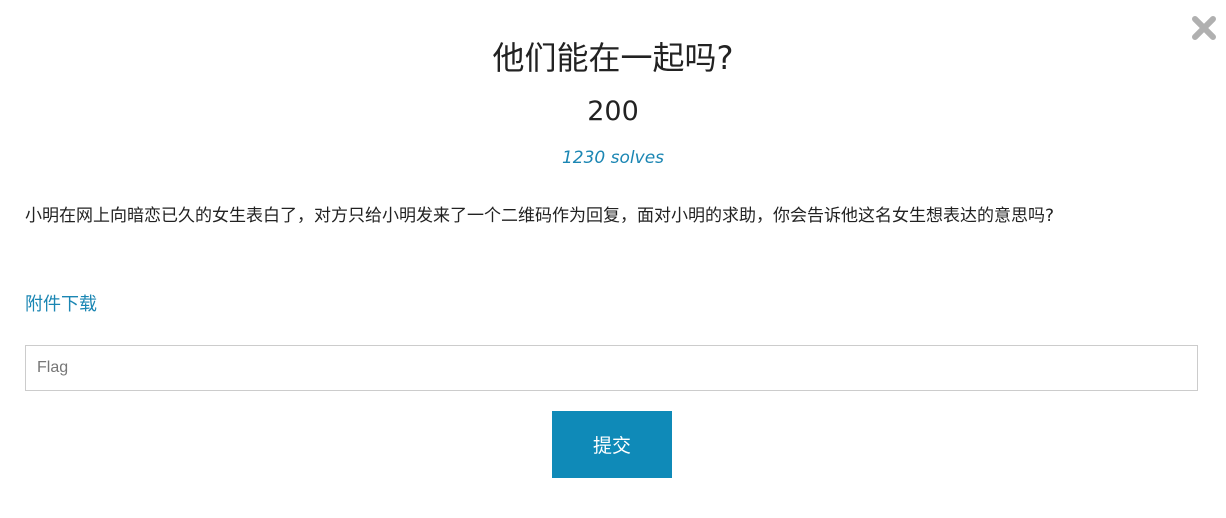 The image size is (1226, 518). I want to click on attachment-download-link: 附件下载, so click(61, 305).